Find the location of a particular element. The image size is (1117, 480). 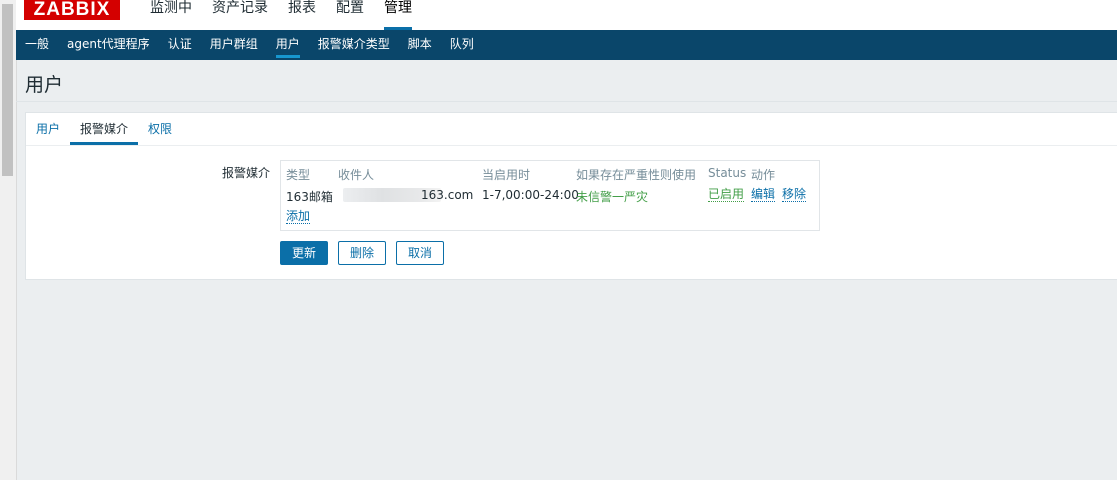

subnav-users: 用户 is located at coordinates (288, 45).